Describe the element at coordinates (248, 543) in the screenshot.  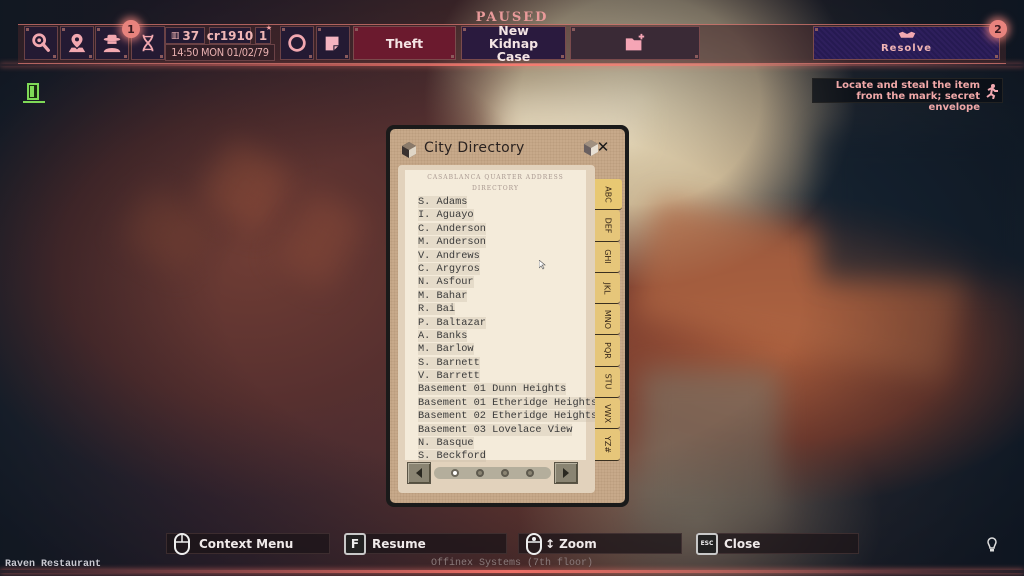
I see `context-menu-hint: Context Menu` at that location.